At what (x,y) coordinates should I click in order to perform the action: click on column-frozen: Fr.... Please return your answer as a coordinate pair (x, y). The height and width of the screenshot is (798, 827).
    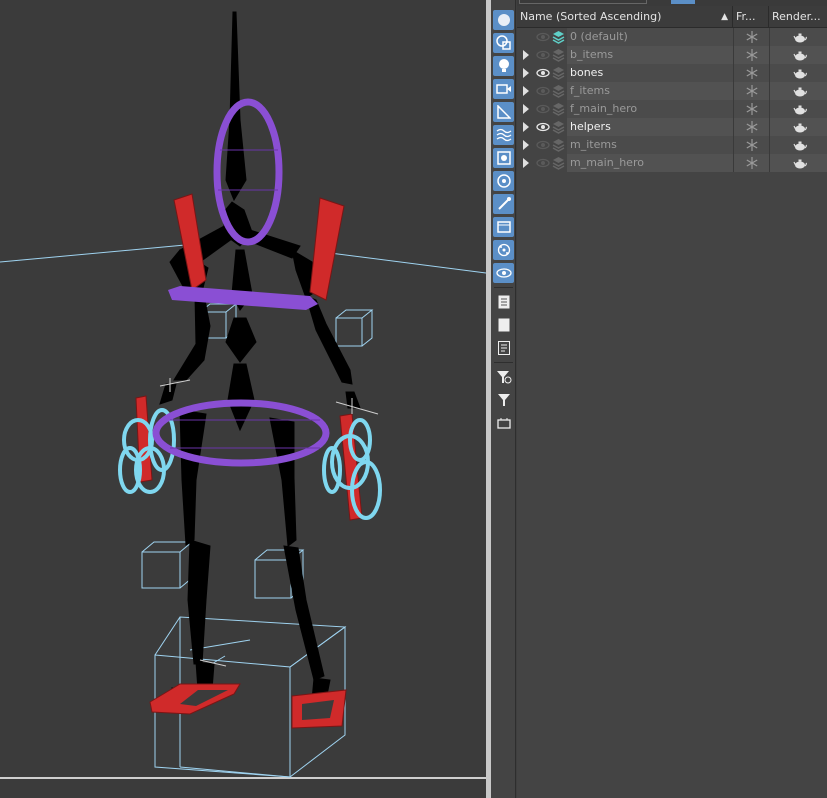
    Looking at the image, I should click on (751, 17).